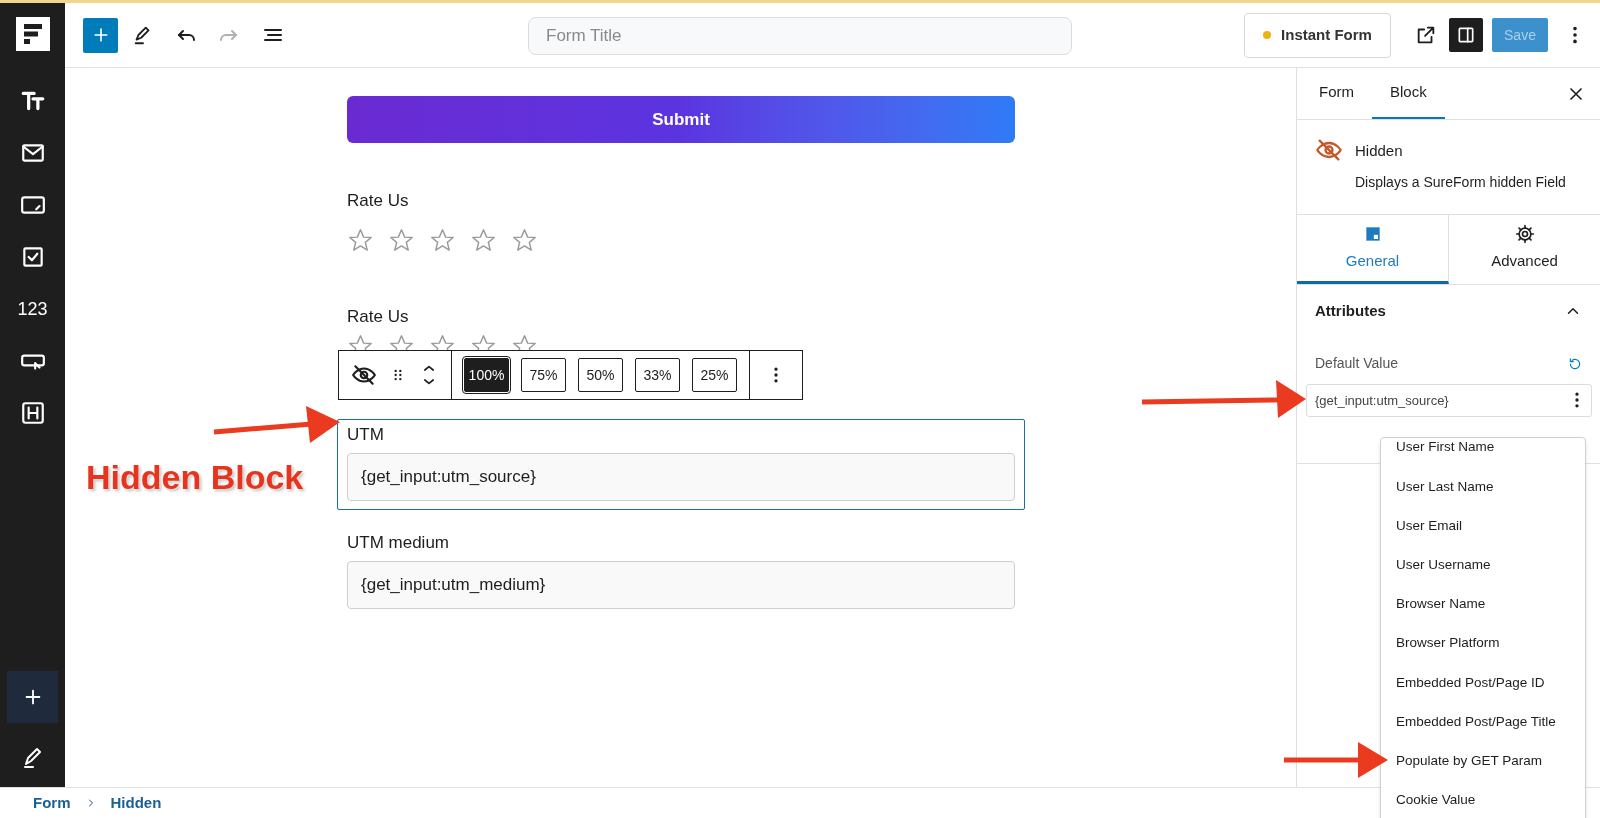 This screenshot has height=818, width=1600. I want to click on field-label: UTM medium, so click(398, 543).